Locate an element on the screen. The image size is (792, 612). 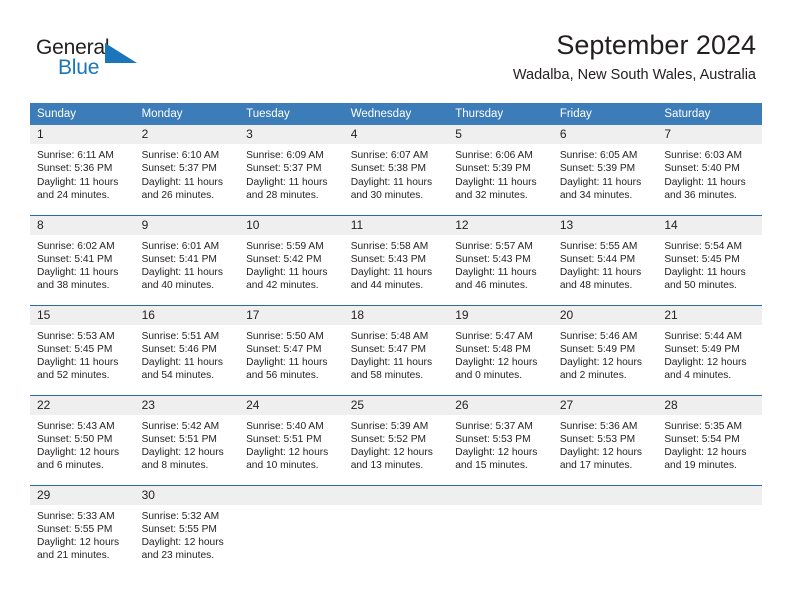
day-number: 26 is located at coordinates (500, 405).